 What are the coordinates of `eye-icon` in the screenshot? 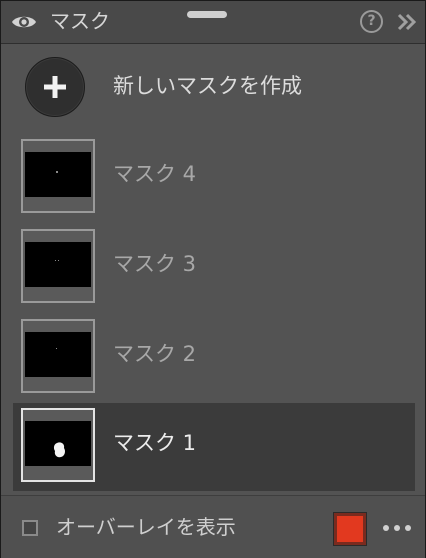 It's located at (24, 22).